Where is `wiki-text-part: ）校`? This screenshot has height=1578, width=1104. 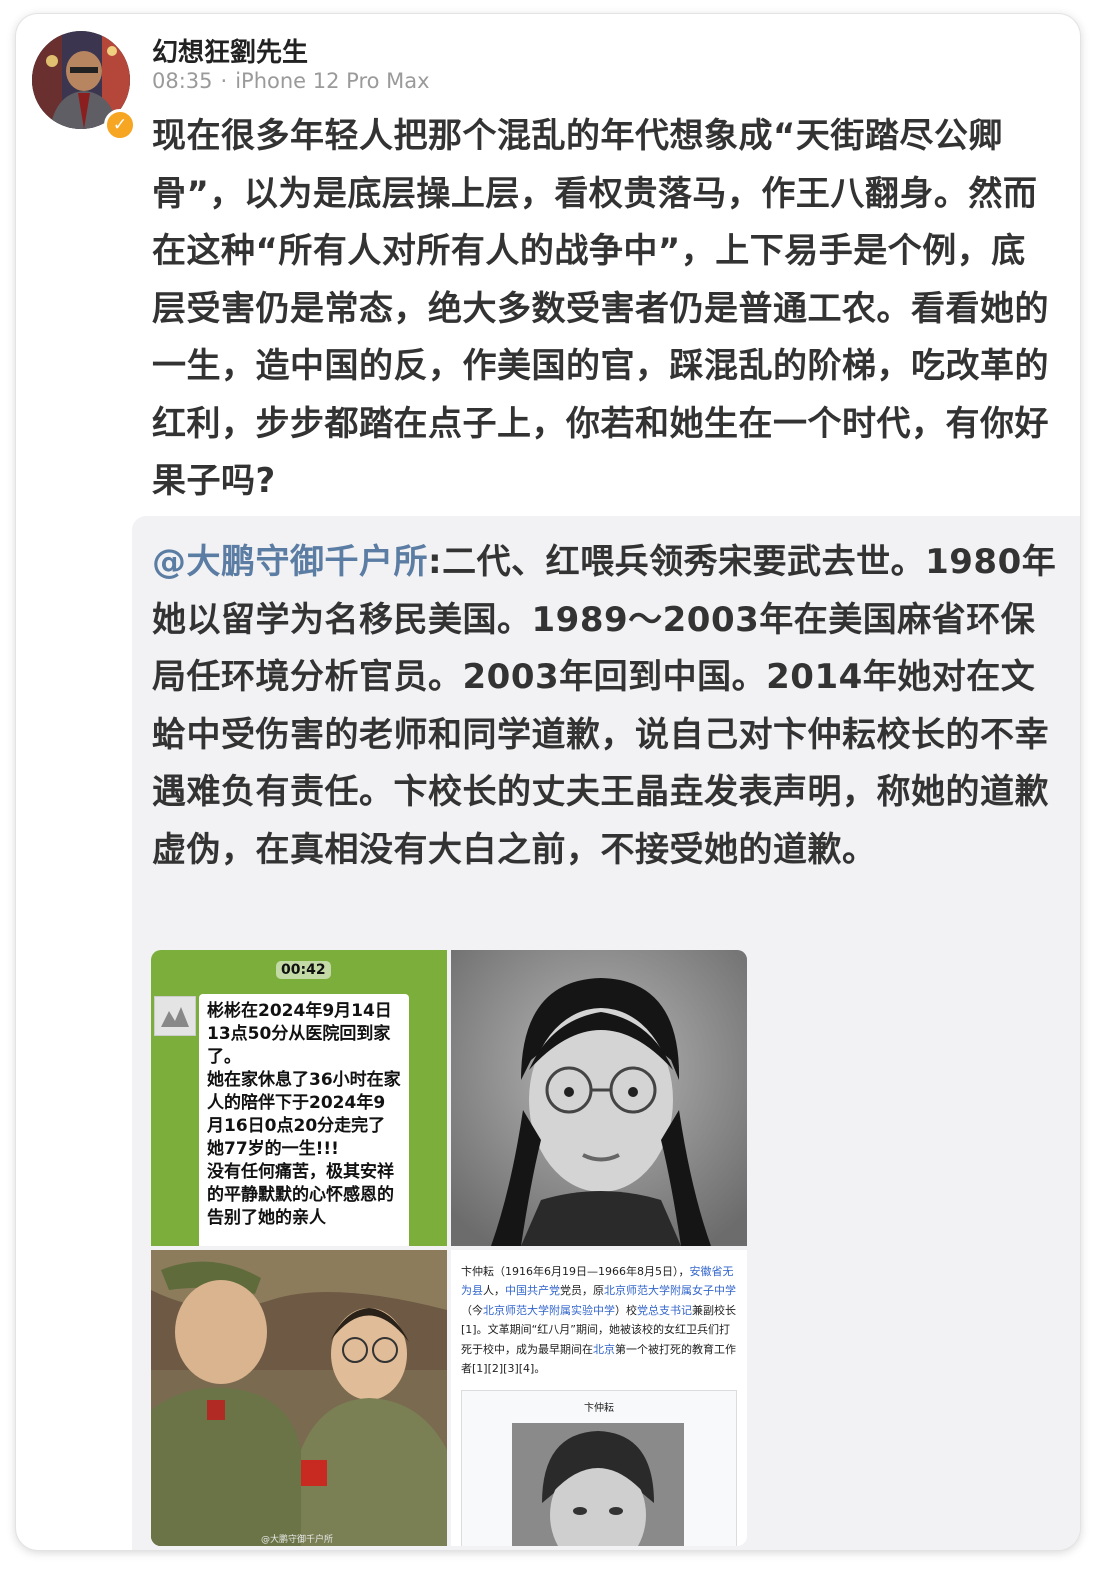 wiki-text-part: ）校 is located at coordinates (626, 1310).